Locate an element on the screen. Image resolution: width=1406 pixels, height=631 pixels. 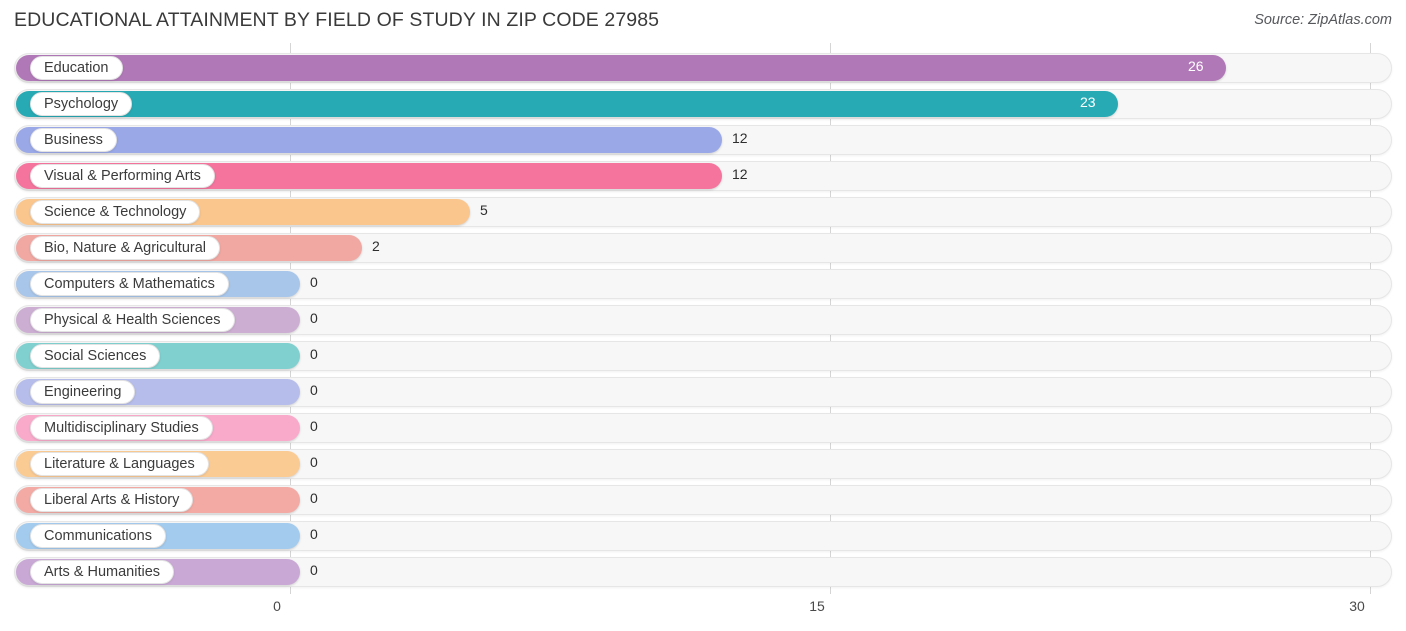
category-label-pill: Literature & Languages is located at coordinates (119, 464).